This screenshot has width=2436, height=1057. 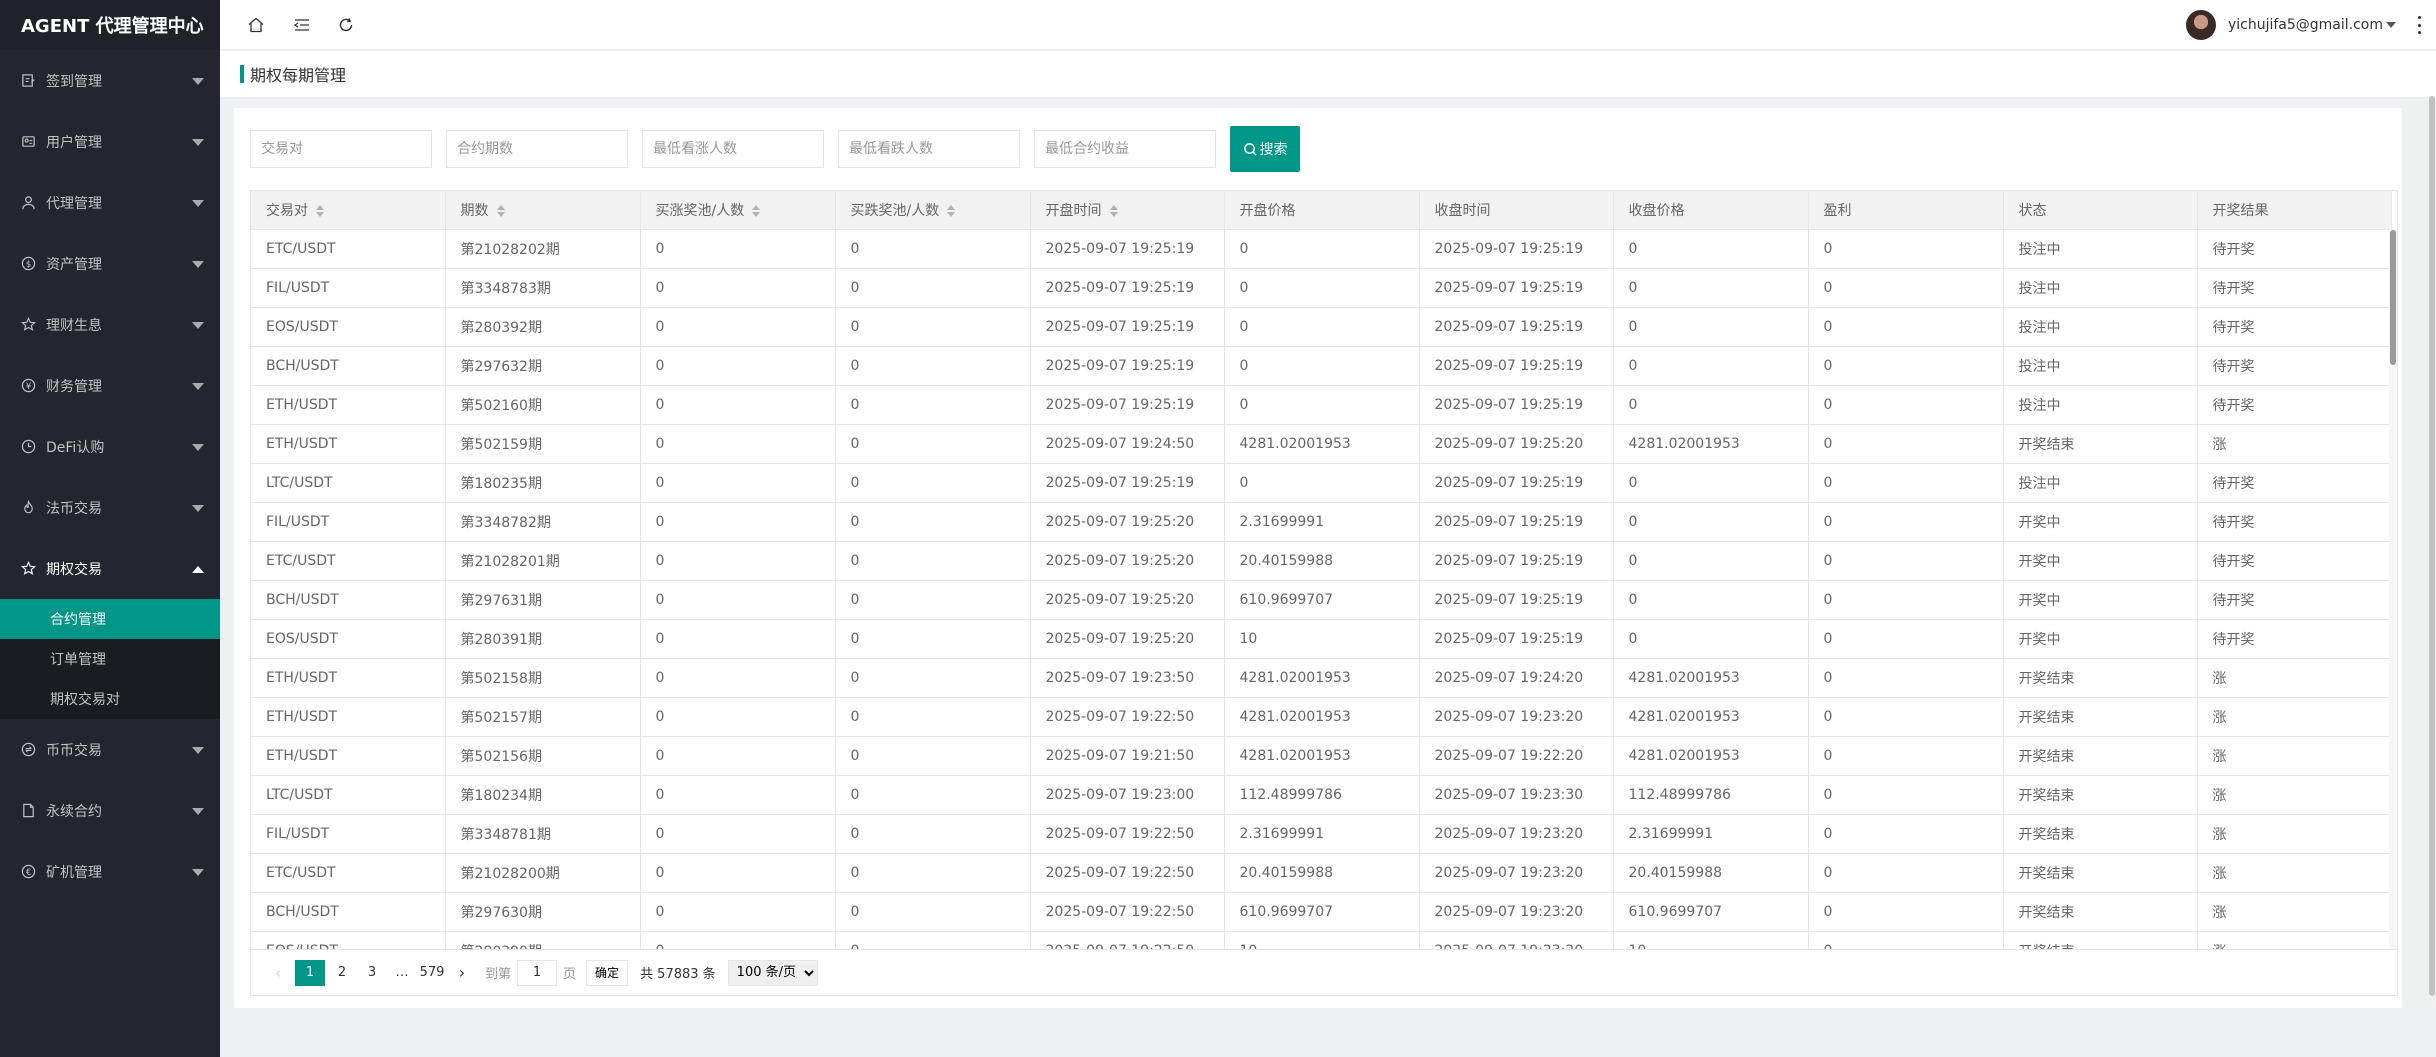 I want to click on coin-icon: €, so click(x=28, y=872).